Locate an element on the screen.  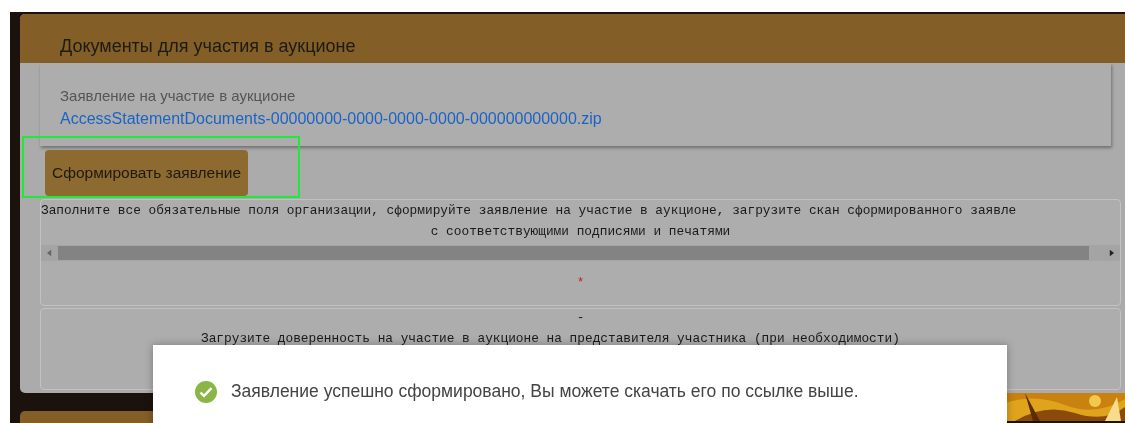
instruction-text: с соответствующими подписями и печатями is located at coordinates (580, 231).